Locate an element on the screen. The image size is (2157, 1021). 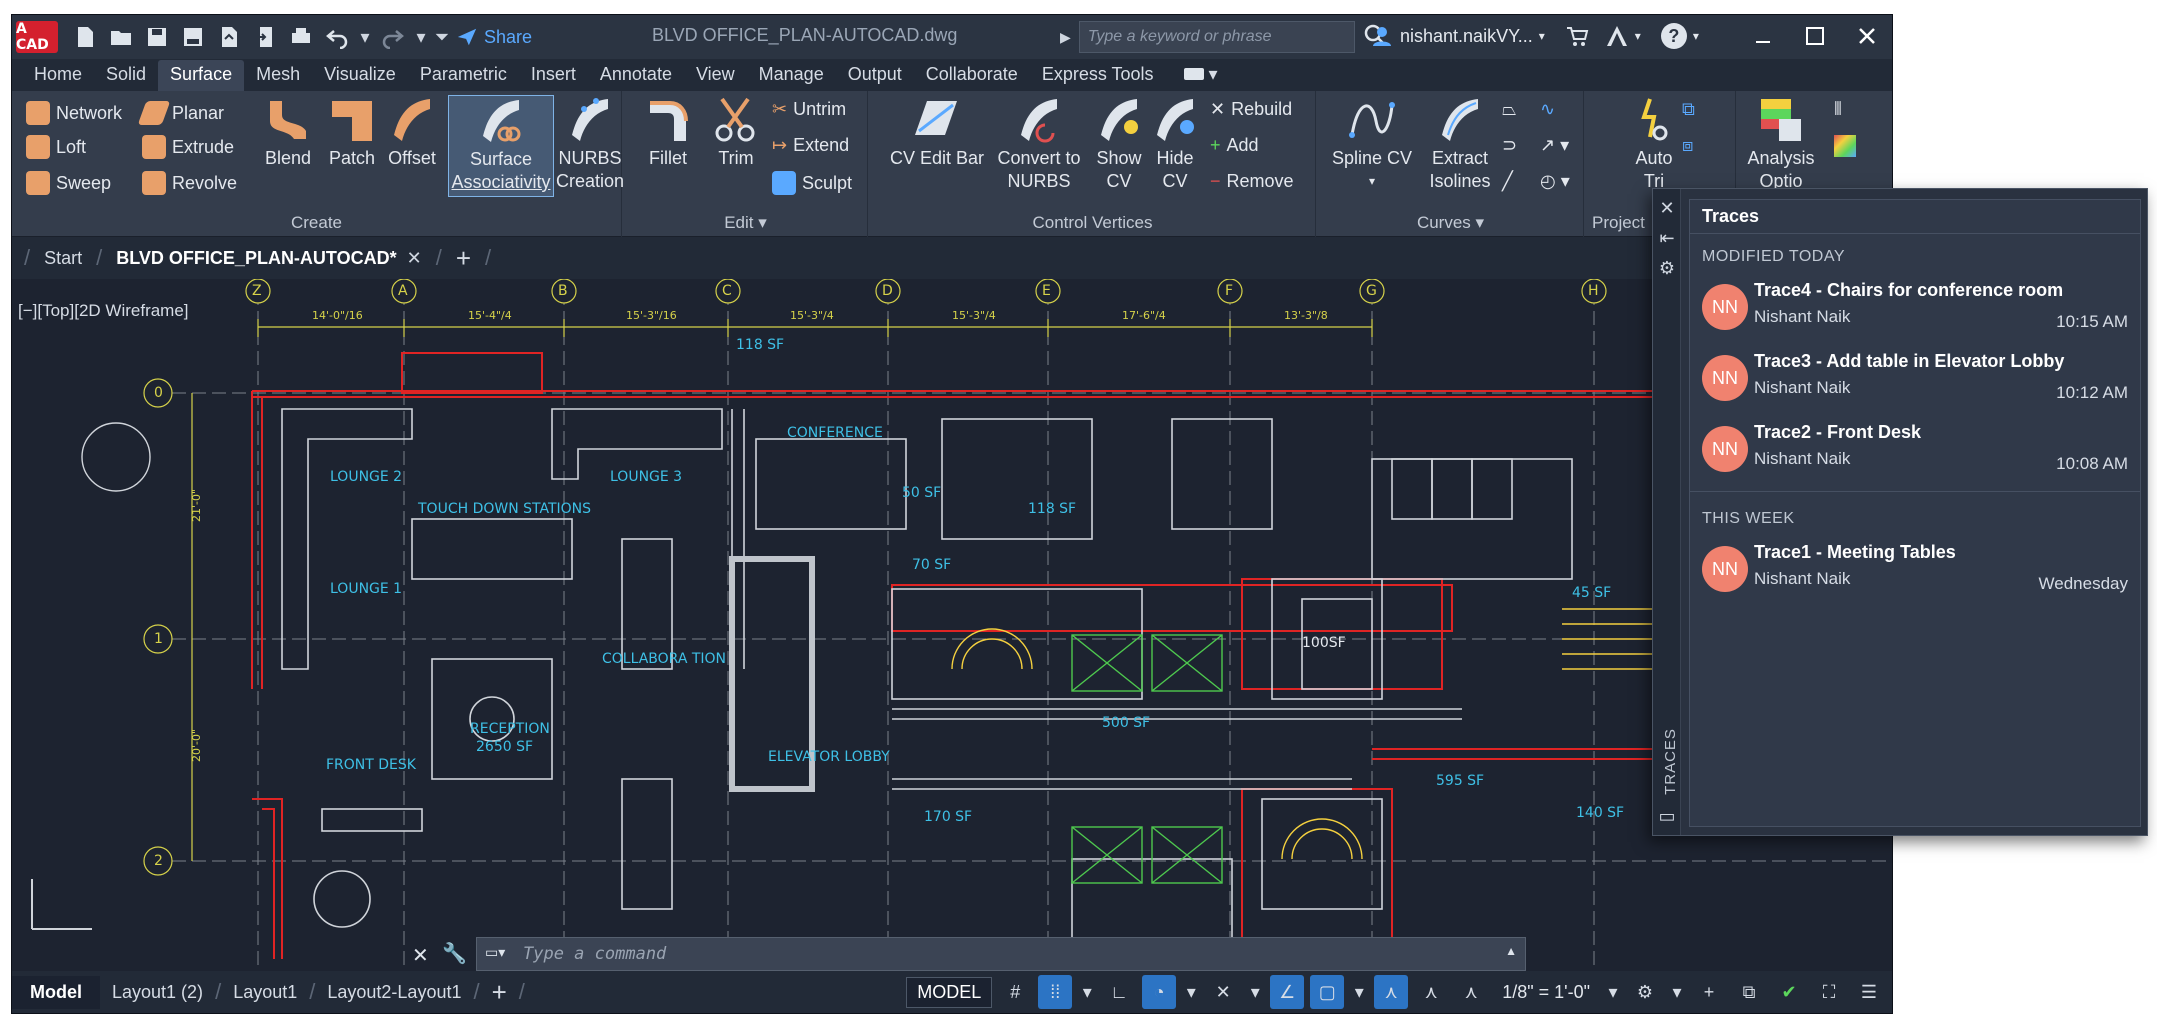
show-cv-button: Show CV is located at coordinates (1119, 144).